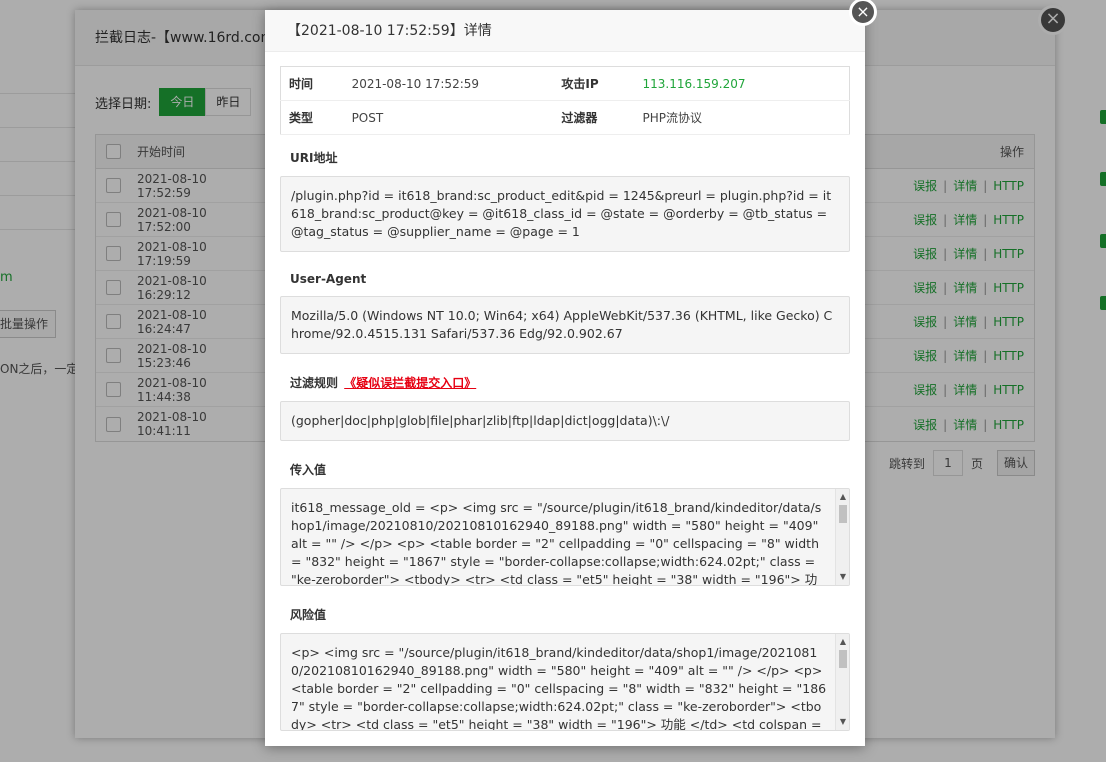 The image size is (1106, 762). I want to click on filter-label: 过滤器, so click(594, 117).